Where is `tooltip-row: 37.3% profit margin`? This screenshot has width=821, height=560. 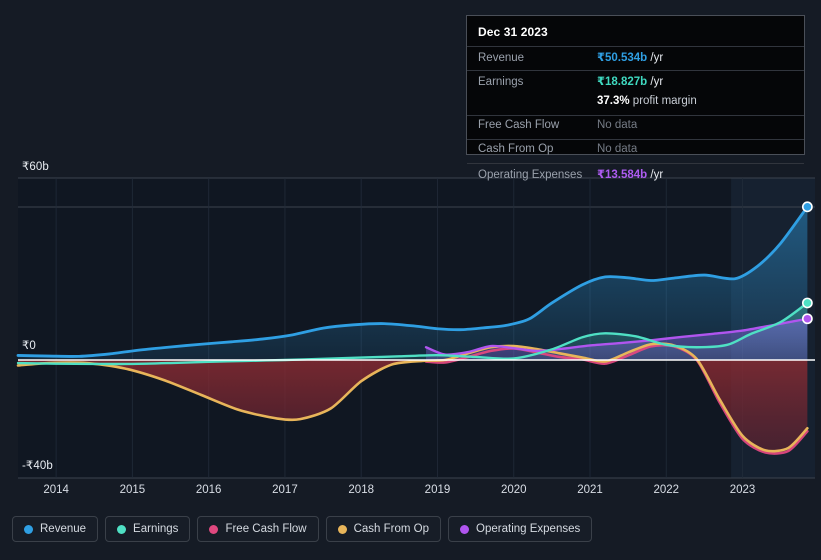 tooltip-row: 37.3% profit margin is located at coordinates (635, 104).